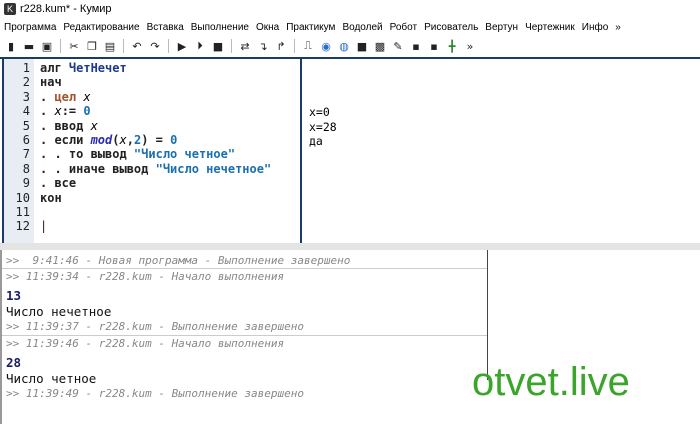 The height and width of the screenshot is (424, 700). I want to click on io-icon: ⎍, so click(308, 46).